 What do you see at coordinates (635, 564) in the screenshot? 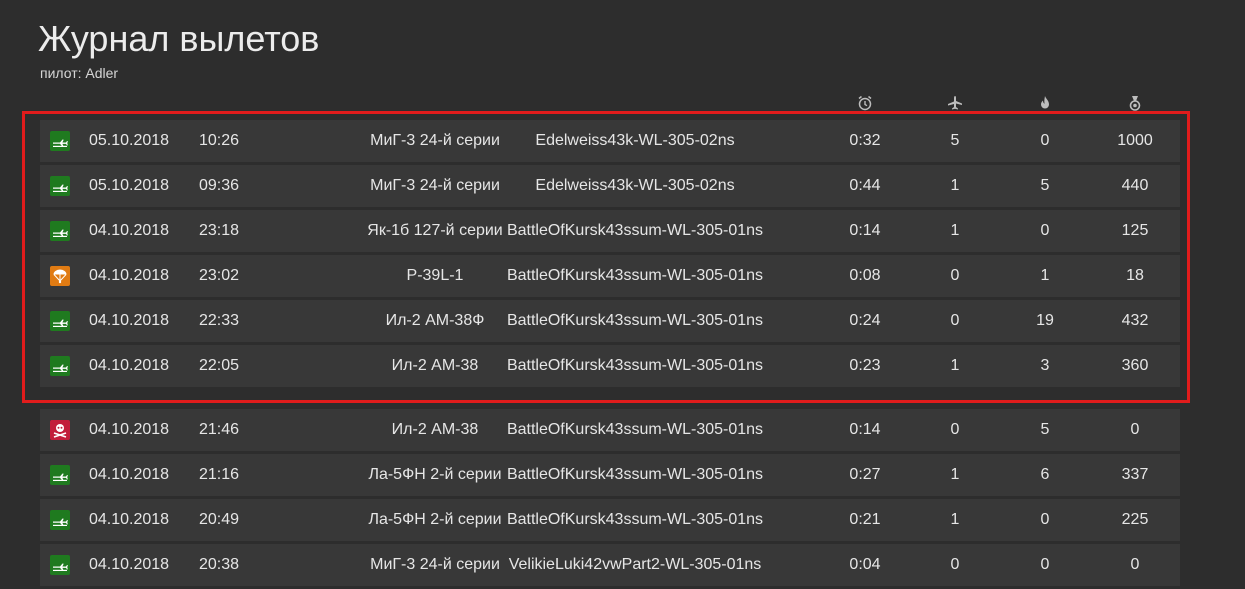
I see `mission-cell: VelikieLuki42vwPart2-WL-305-01ns` at bounding box center [635, 564].